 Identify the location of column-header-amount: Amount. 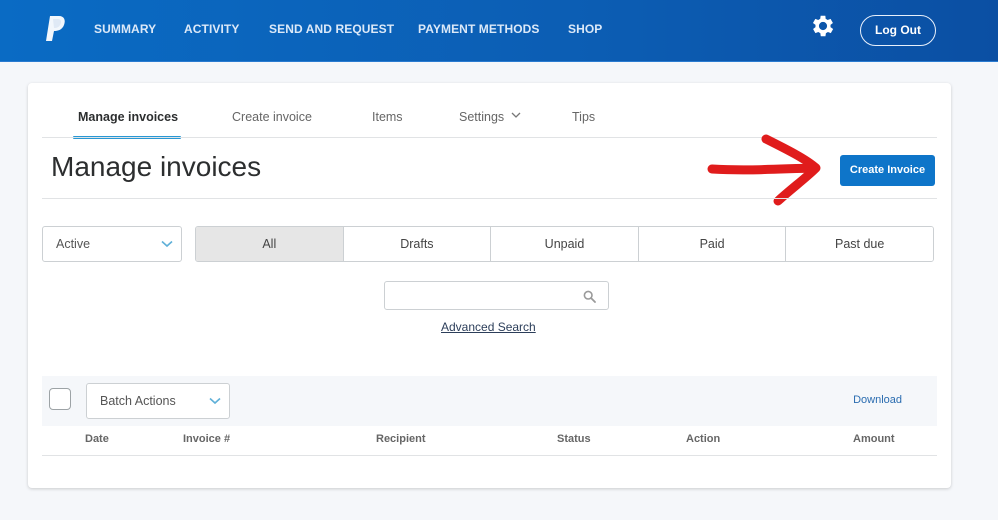
(874, 439).